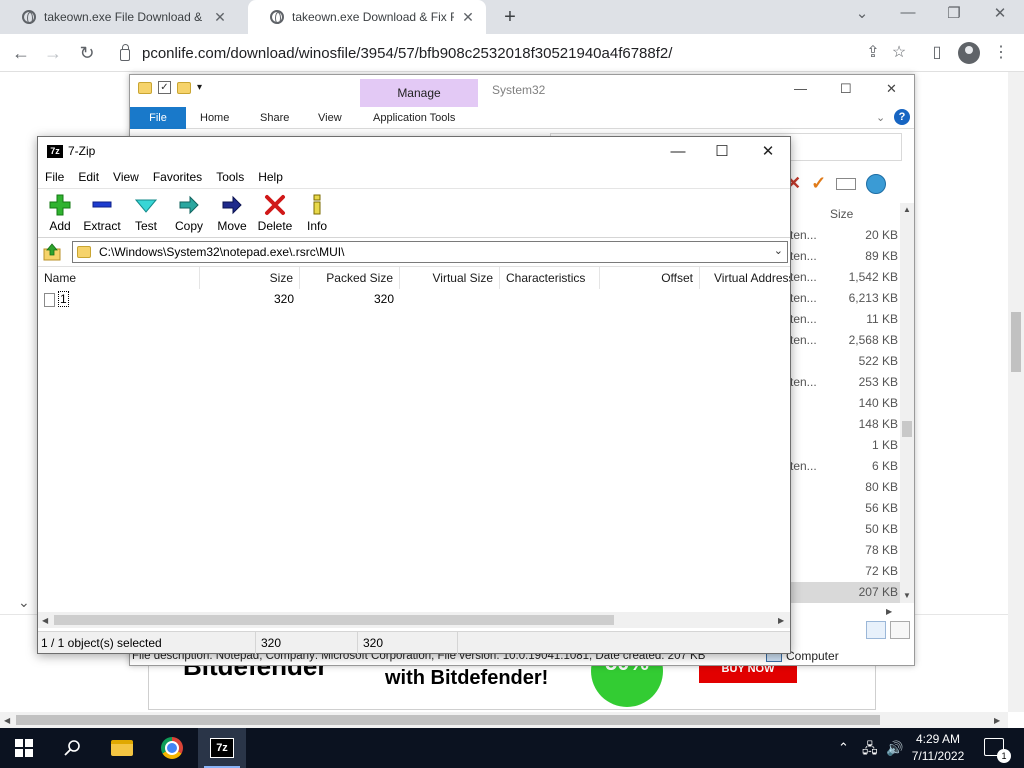 Image resolution: width=1024 pixels, height=768 pixels. What do you see at coordinates (938, 748) in the screenshot?
I see `clock: 4:29 AM 7/11/2022` at bounding box center [938, 748].